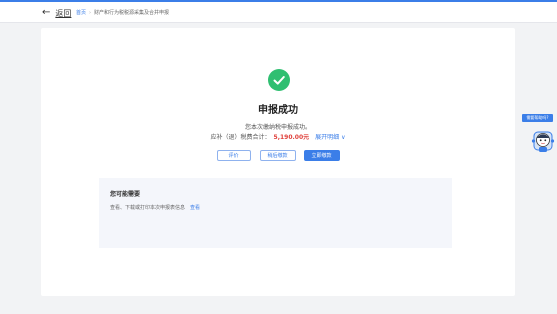 This screenshot has width=557, height=314. I want to click on arrow-left-icon: ←, so click(46, 12).